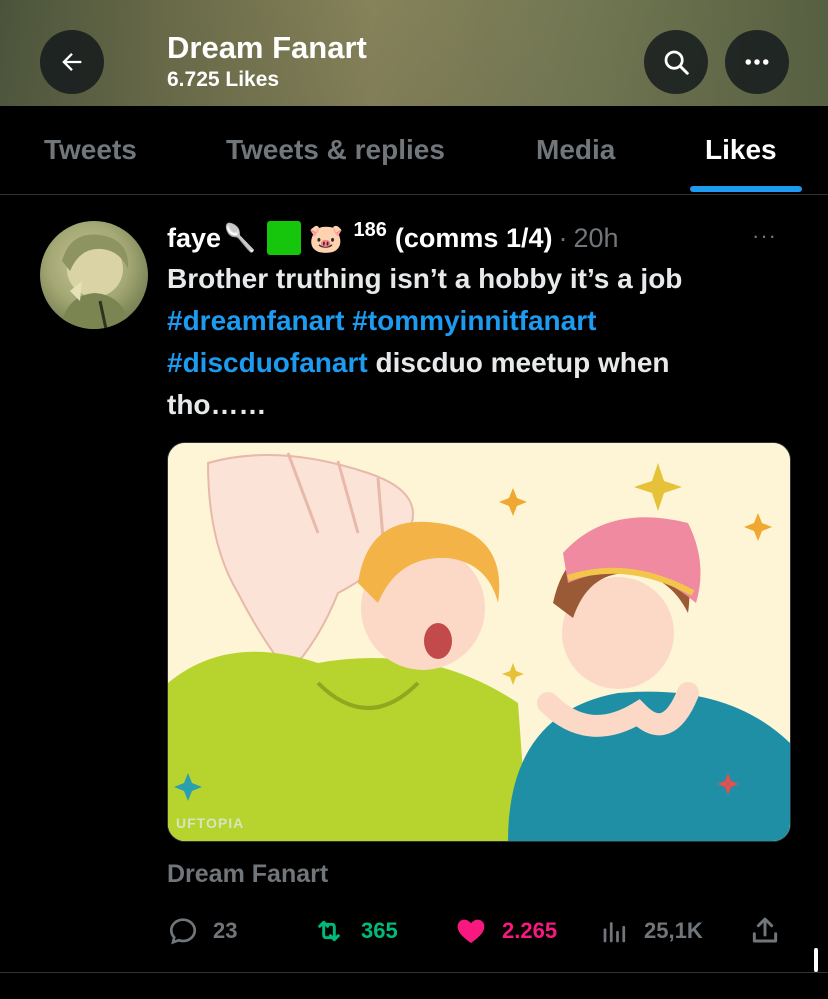  I want to click on pig-emoji: 🐷, so click(326, 238).